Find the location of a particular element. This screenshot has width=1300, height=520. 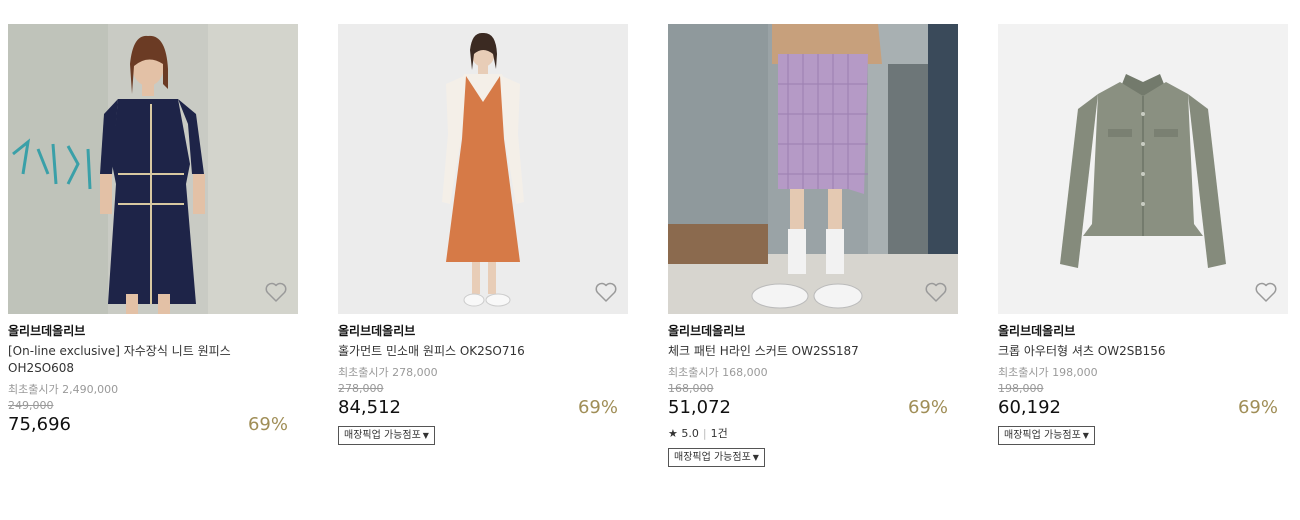

list-price: 198,000 is located at coordinates (1021, 388).